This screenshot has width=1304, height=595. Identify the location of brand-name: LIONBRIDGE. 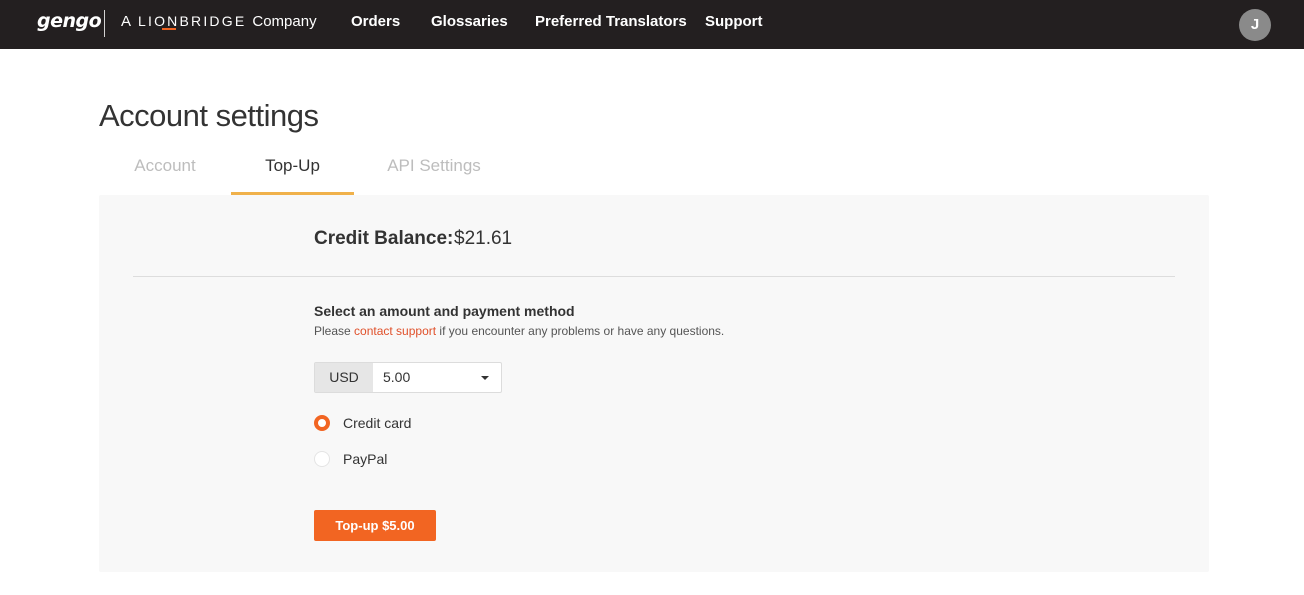
(192, 21).